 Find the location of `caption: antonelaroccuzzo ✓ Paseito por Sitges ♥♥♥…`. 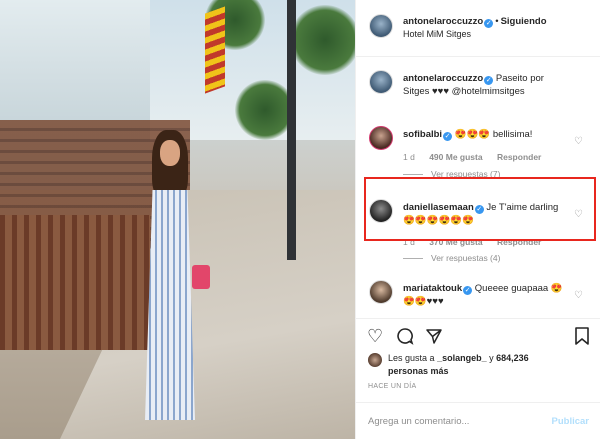

caption: antonelaroccuzzo ✓ Paseito por Sitges ♥♥♥… is located at coordinates (478, 90).